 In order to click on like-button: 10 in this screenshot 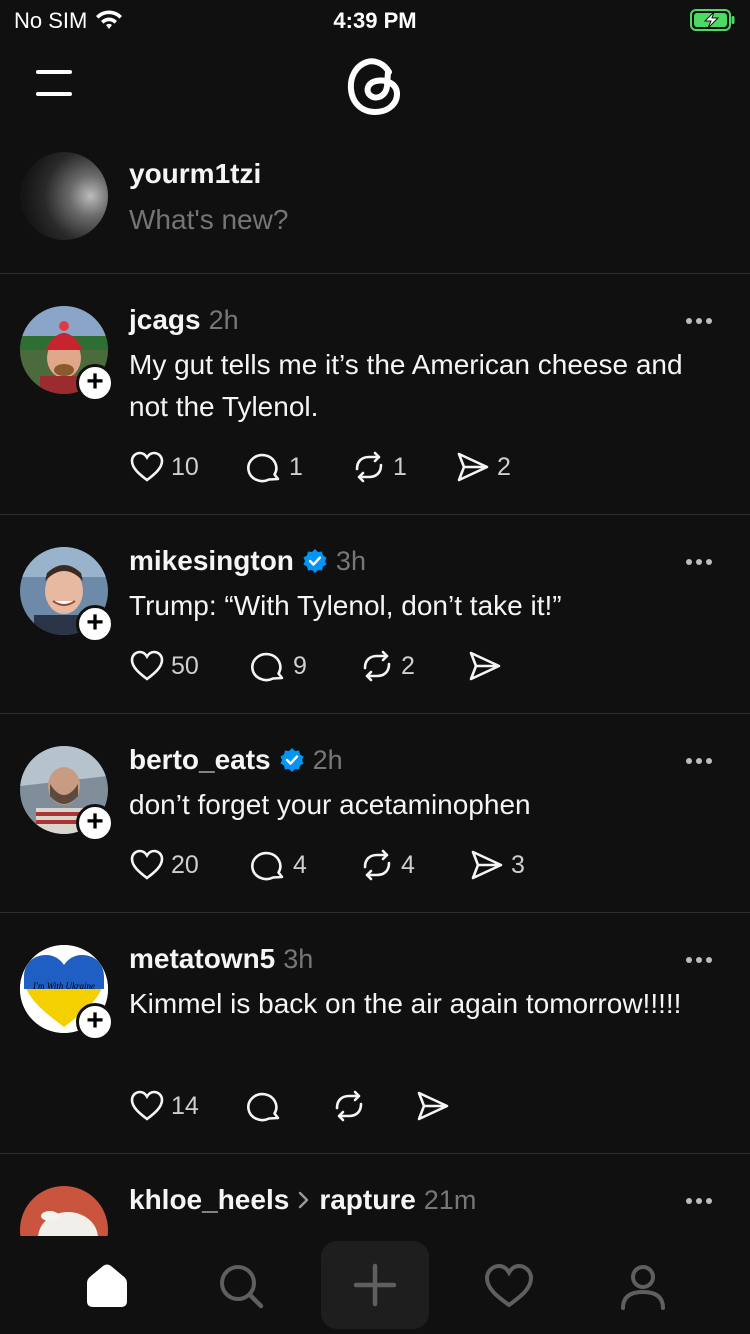, I will do `click(164, 467)`.